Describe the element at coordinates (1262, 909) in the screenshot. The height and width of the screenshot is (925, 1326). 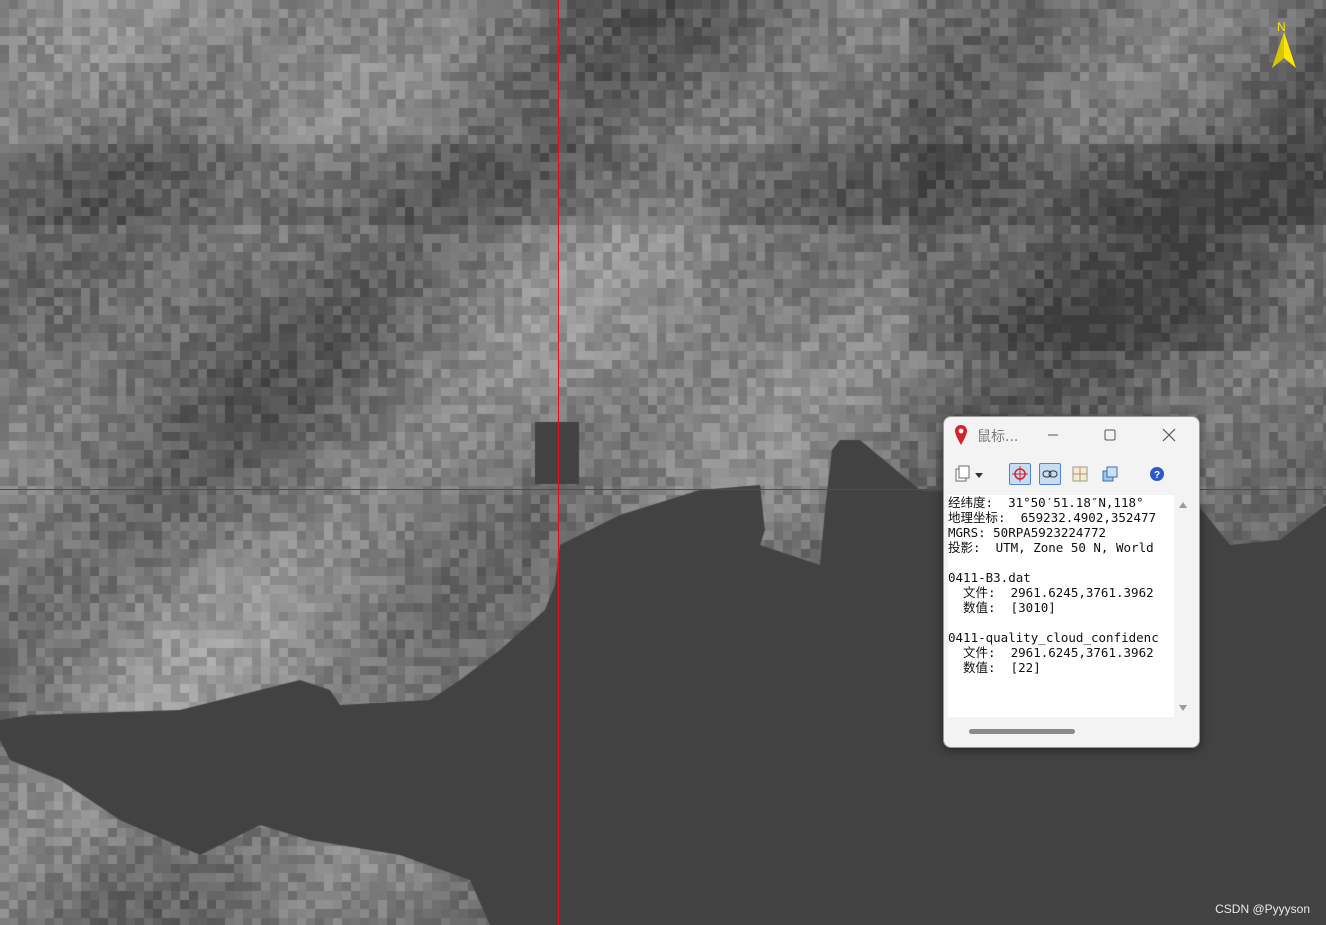
I see `watermark: CSDN @Pyyyson` at that location.